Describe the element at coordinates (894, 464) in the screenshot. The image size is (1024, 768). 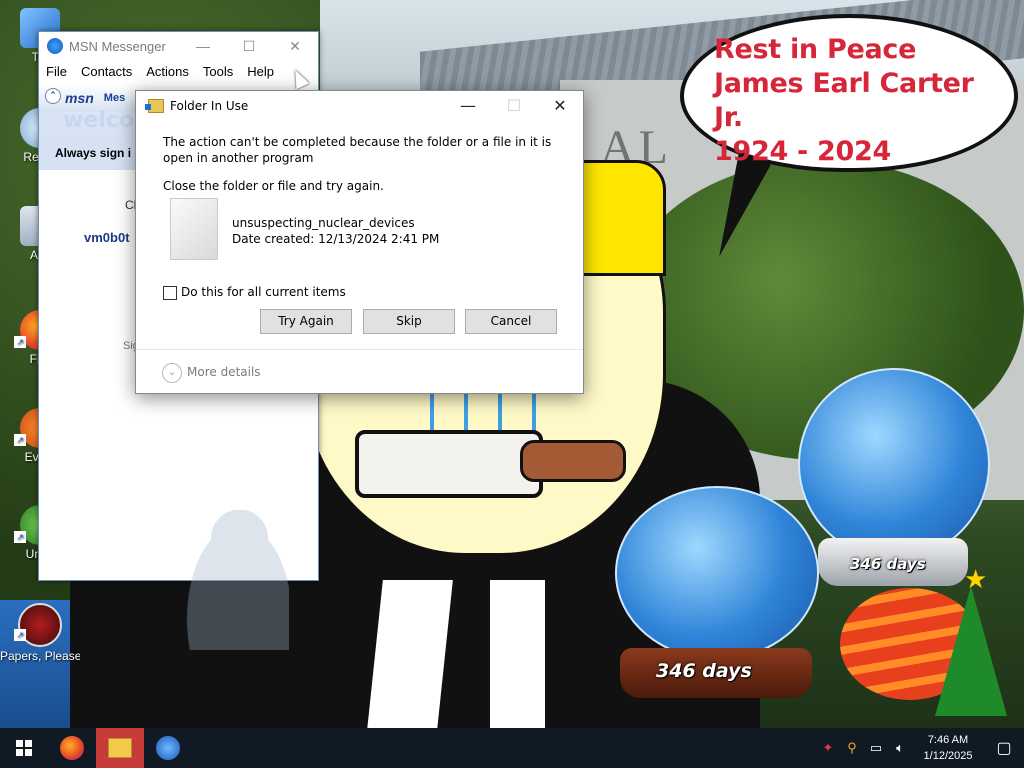
I see `snow-globe-right` at that location.